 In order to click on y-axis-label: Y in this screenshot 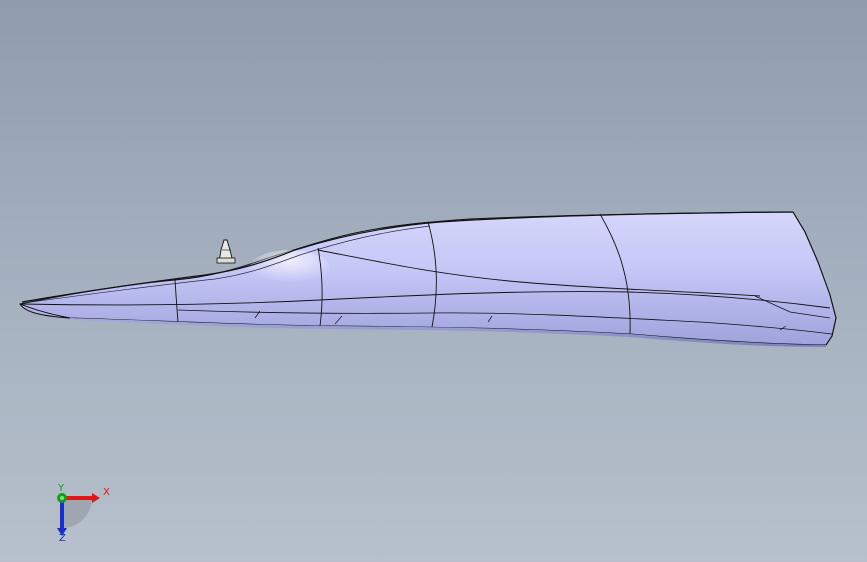, I will do `click(61, 488)`.